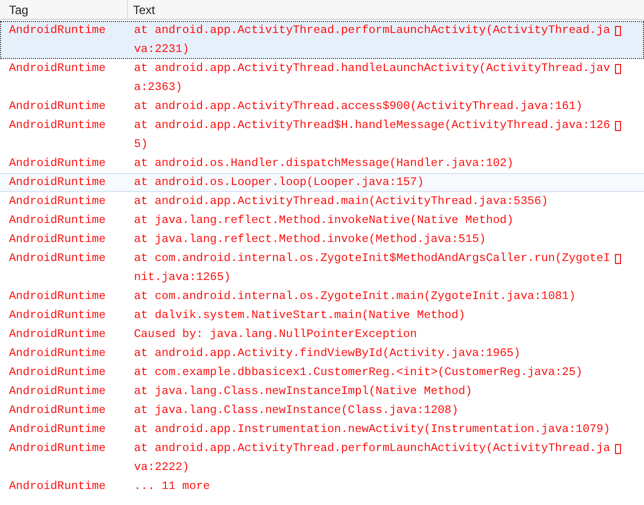 The image size is (644, 505). What do you see at coordinates (172, 487) in the screenshot?
I see `log-text-line: ... 11 more` at bounding box center [172, 487].